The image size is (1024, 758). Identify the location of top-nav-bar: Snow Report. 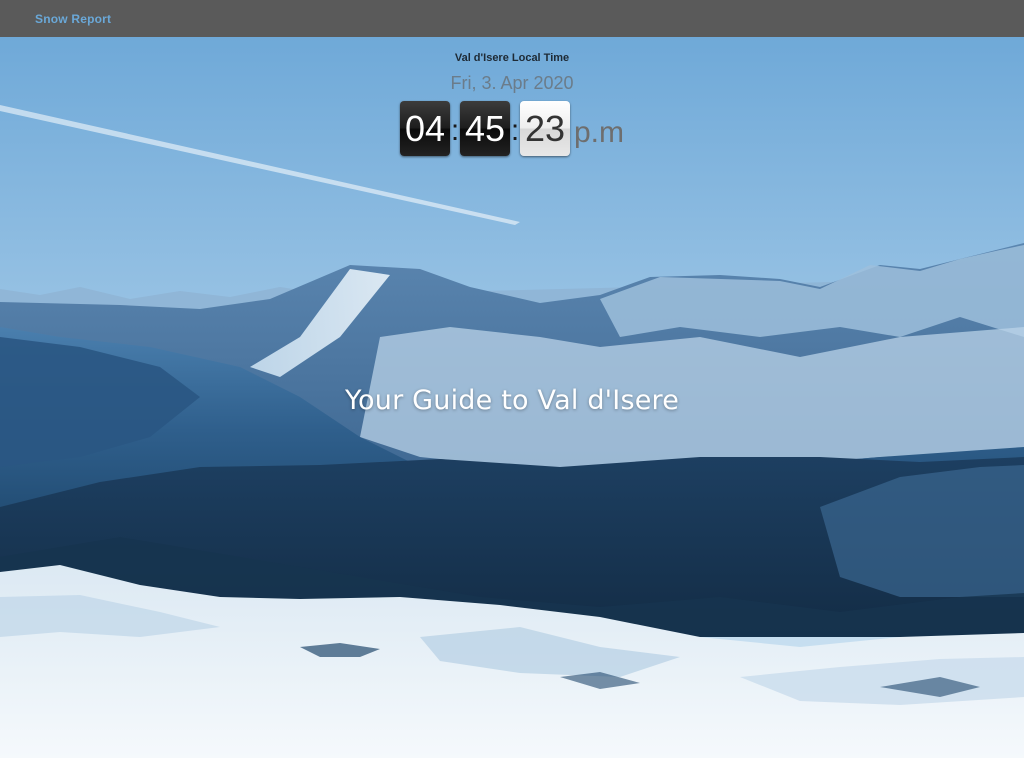
(512, 18).